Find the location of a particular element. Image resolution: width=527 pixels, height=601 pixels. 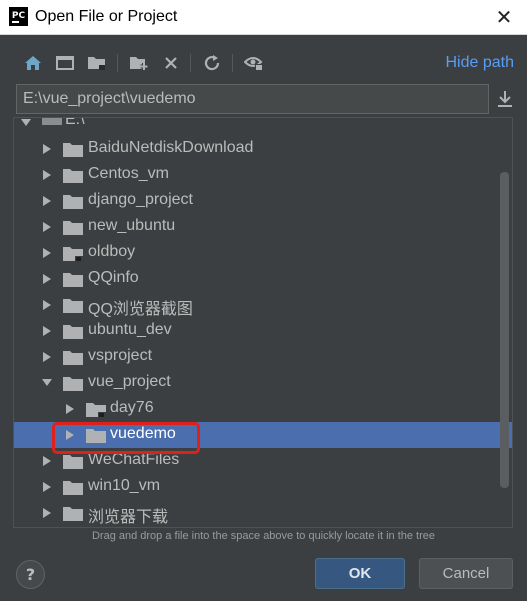

title-bar: PC Open File or Project ✕ is located at coordinates (263, 17).